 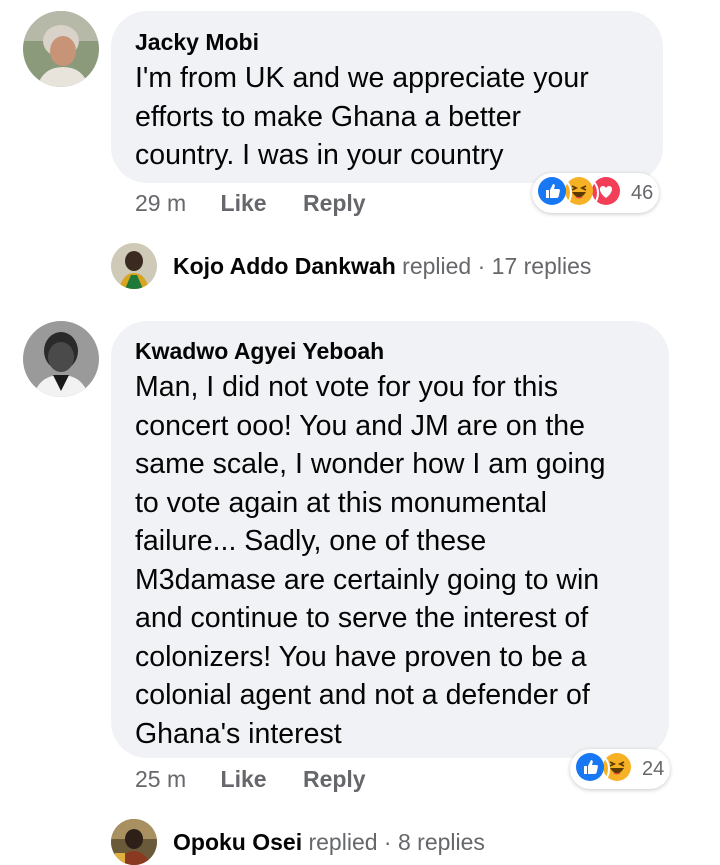 What do you see at coordinates (160, 779) in the screenshot?
I see `timestamp: 25 m` at bounding box center [160, 779].